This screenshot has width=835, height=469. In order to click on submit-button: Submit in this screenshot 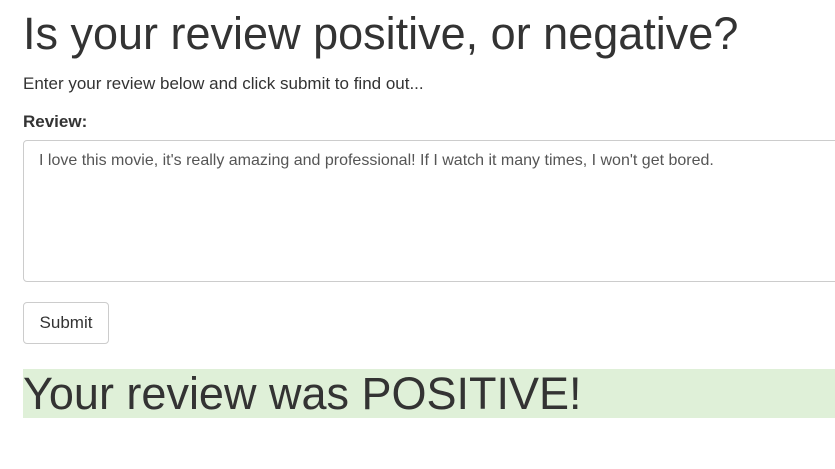, I will do `click(66, 323)`.